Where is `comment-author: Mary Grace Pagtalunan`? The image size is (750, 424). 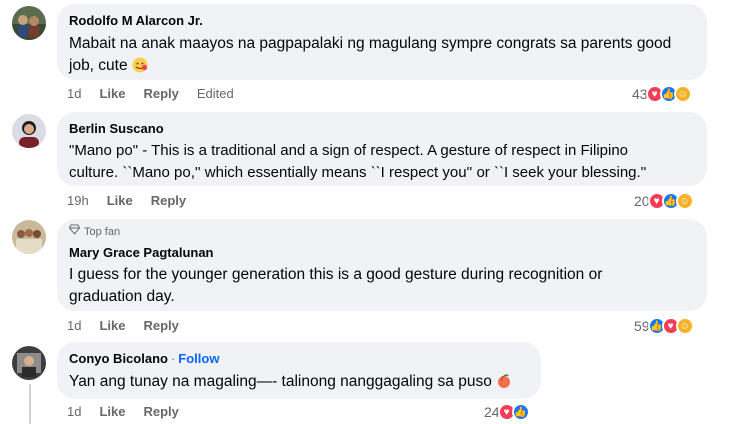
comment-author: Mary Grace Pagtalunan is located at coordinates (382, 252).